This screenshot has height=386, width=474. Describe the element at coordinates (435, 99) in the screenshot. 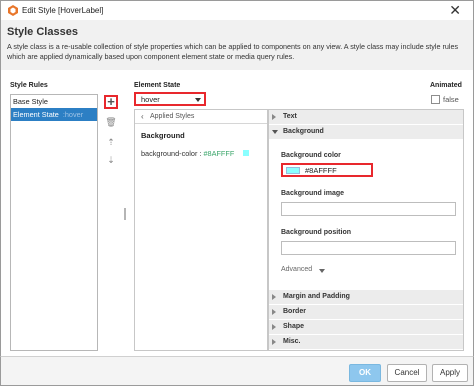

I see `animated-checkbox` at that location.